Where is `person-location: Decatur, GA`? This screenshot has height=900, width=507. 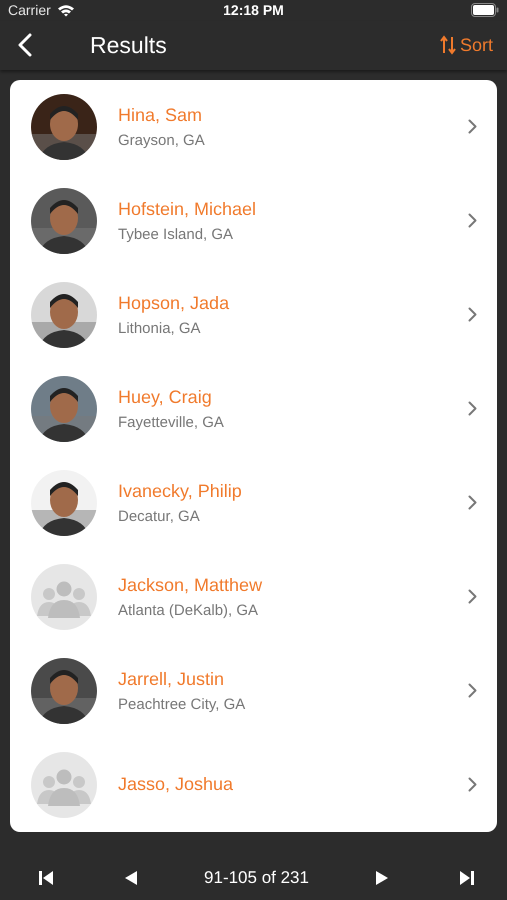 person-location: Decatur, GA is located at coordinates (159, 516).